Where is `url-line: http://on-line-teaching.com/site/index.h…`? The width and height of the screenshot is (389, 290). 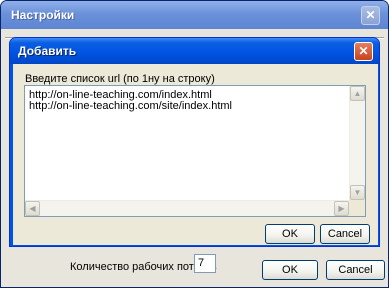
url-line: http://on-line-teaching.com/site/index.h… is located at coordinates (130, 106).